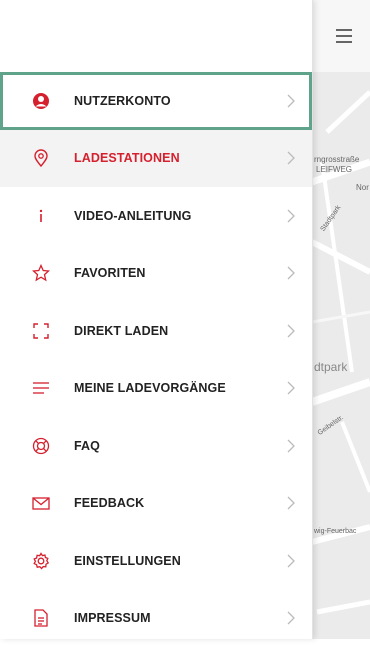 This screenshot has height=647, width=370. What do you see at coordinates (112, 618) in the screenshot?
I see `menu-item-label: IMPRESSUM` at bounding box center [112, 618].